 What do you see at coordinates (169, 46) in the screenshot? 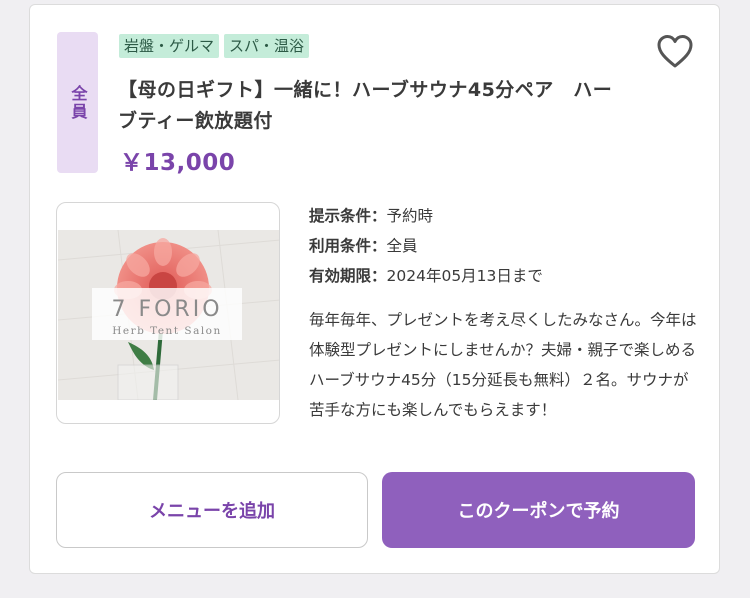
I see `category-tag: 岩盤・ゲルマ` at bounding box center [169, 46].